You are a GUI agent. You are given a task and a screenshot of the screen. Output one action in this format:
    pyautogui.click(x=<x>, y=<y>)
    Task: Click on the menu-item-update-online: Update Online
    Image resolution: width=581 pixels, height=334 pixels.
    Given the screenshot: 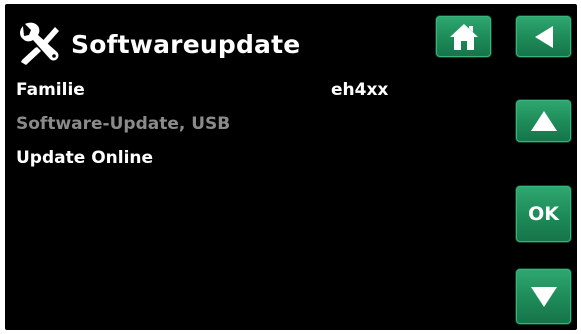 What is the action you would take?
    pyautogui.click(x=84, y=158)
    